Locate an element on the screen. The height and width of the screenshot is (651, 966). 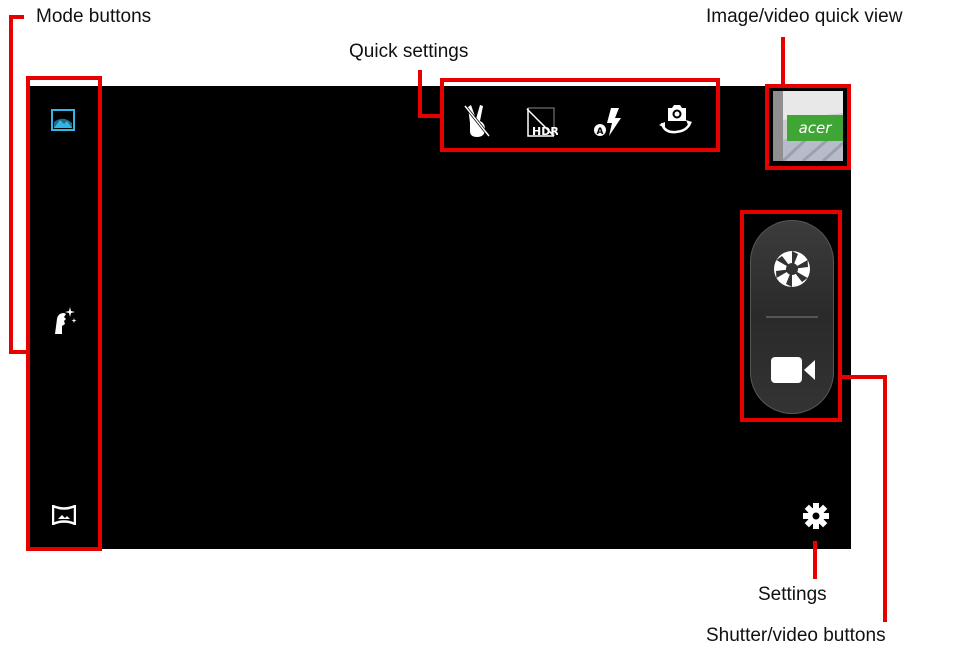
quick-view-highlight is located at coordinates (808, 127).